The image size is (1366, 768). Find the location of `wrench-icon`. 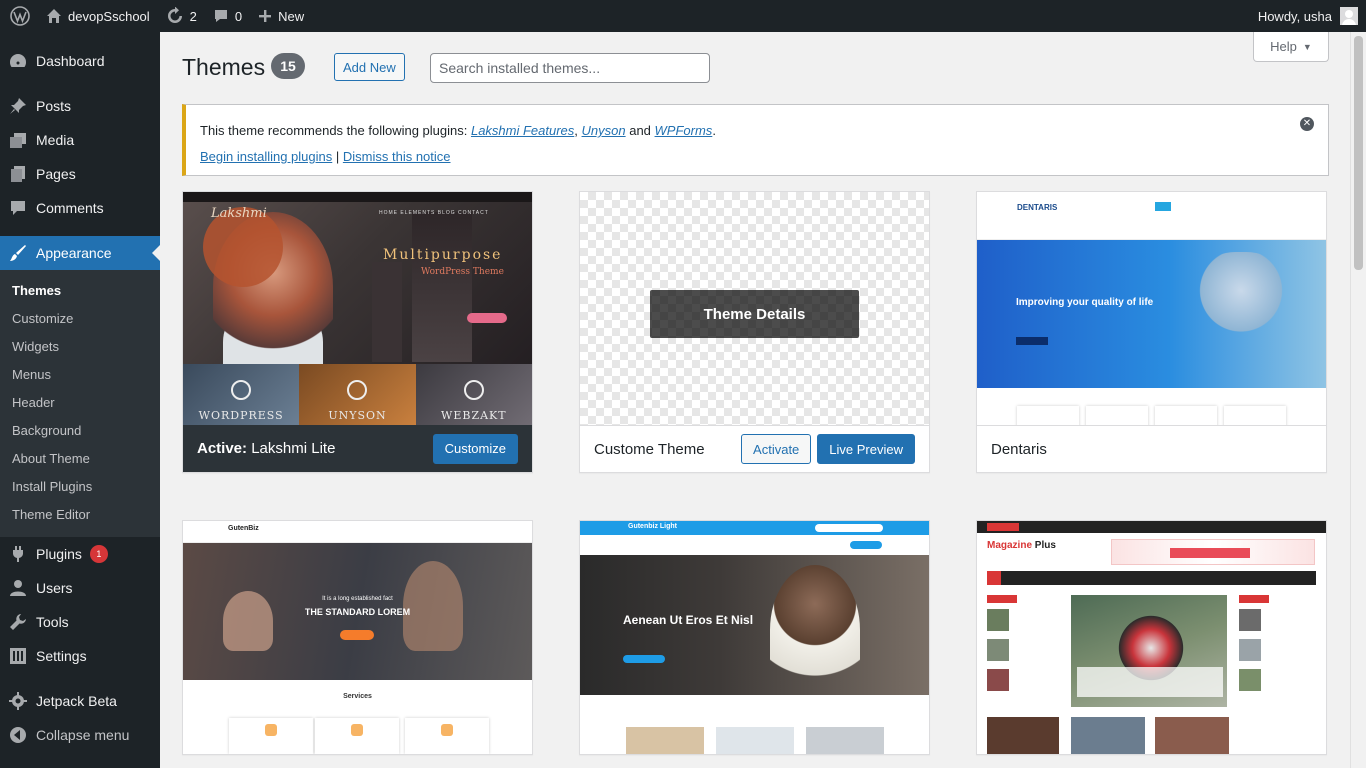

wrench-icon is located at coordinates (18, 622).